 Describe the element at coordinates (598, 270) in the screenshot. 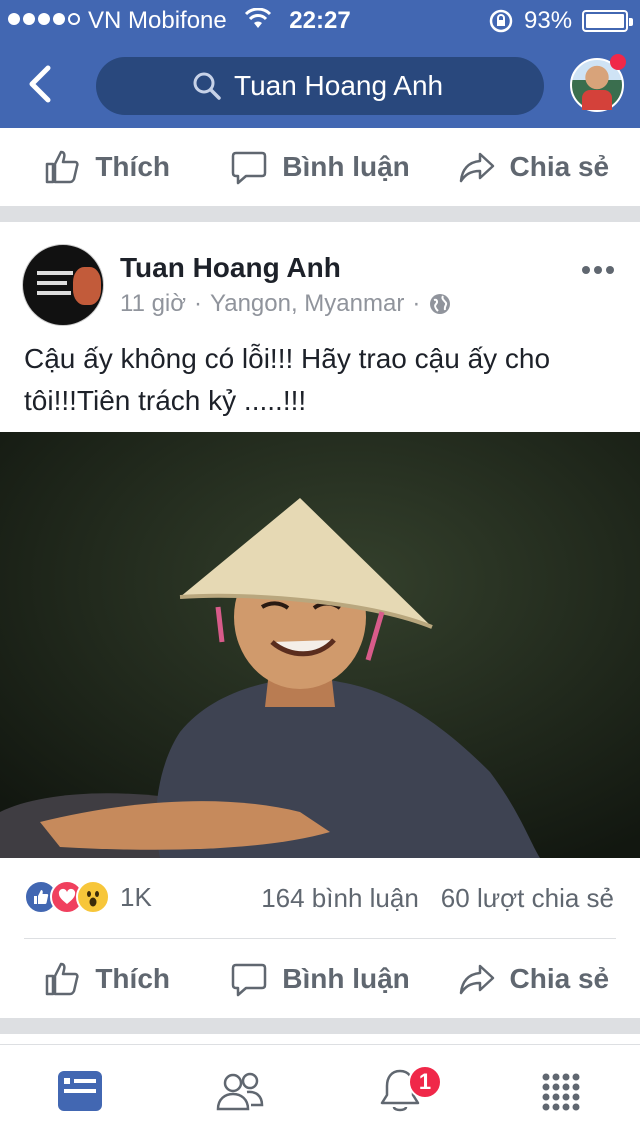

I see `post-options-button` at that location.